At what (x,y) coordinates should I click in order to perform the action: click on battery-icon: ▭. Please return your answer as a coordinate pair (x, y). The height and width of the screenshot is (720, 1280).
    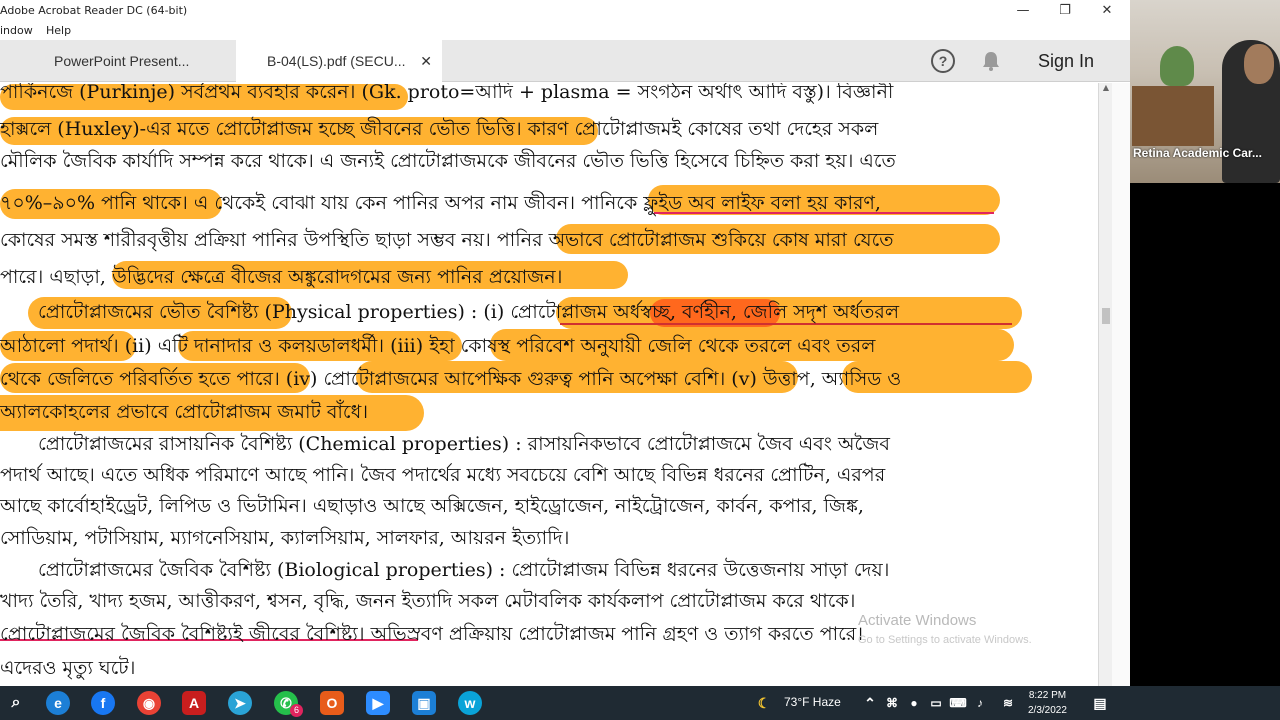
    Looking at the image, I should click on (936, 703).